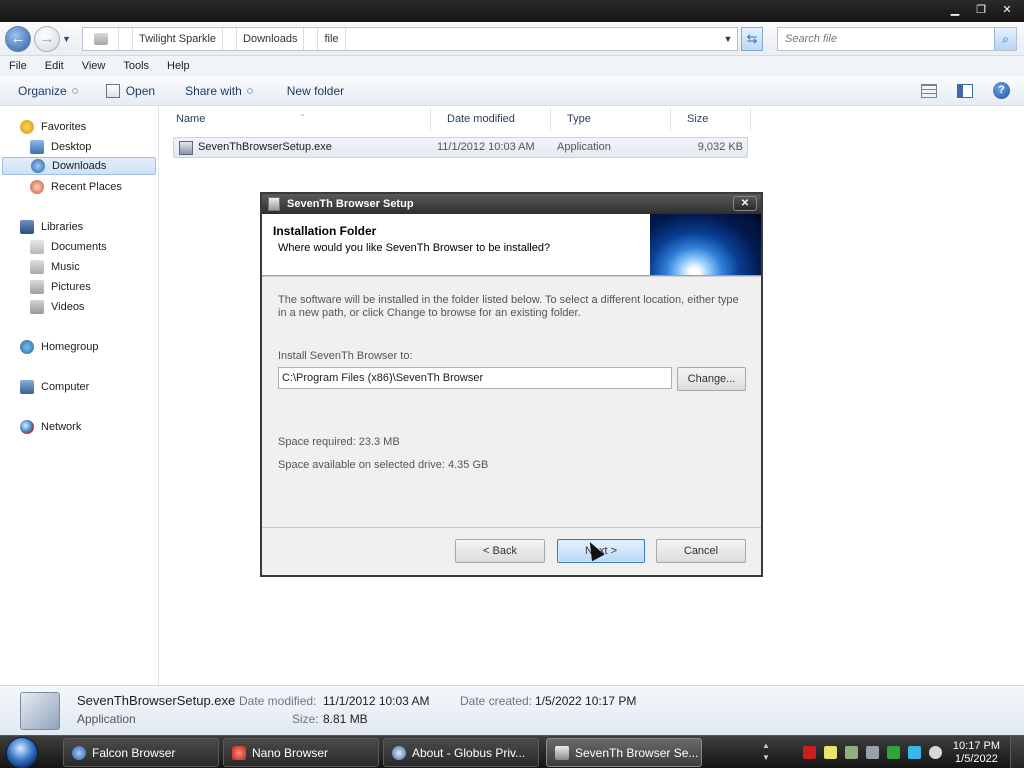 Image resolution: width=1024 pixels, height=768 pixels. I want to click on nav-libraries: Libraries, so click(51, 227).